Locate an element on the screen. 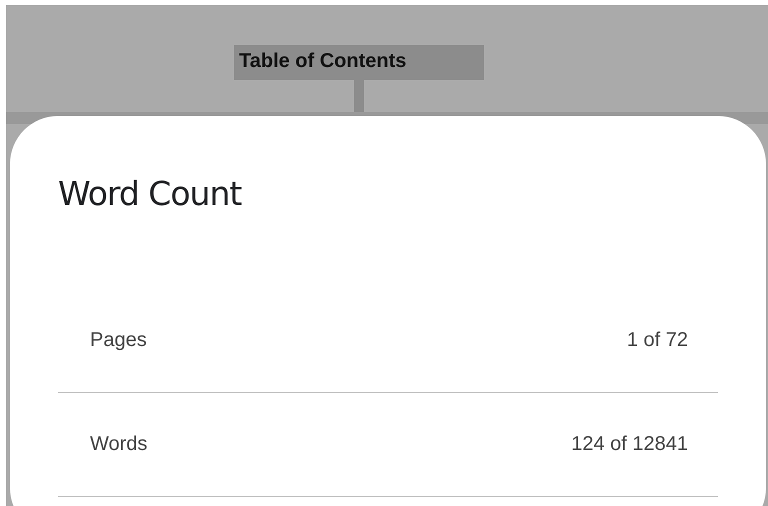  stat-value: 1 of 72 is located at coordinates (657, 340).